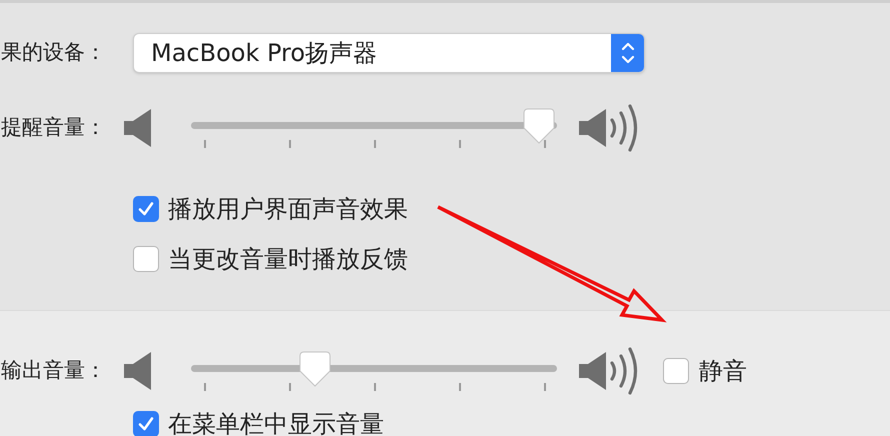  Describe the element at coordinates (627, 53) in the screenshot. I see `stepper-icon` at that location.